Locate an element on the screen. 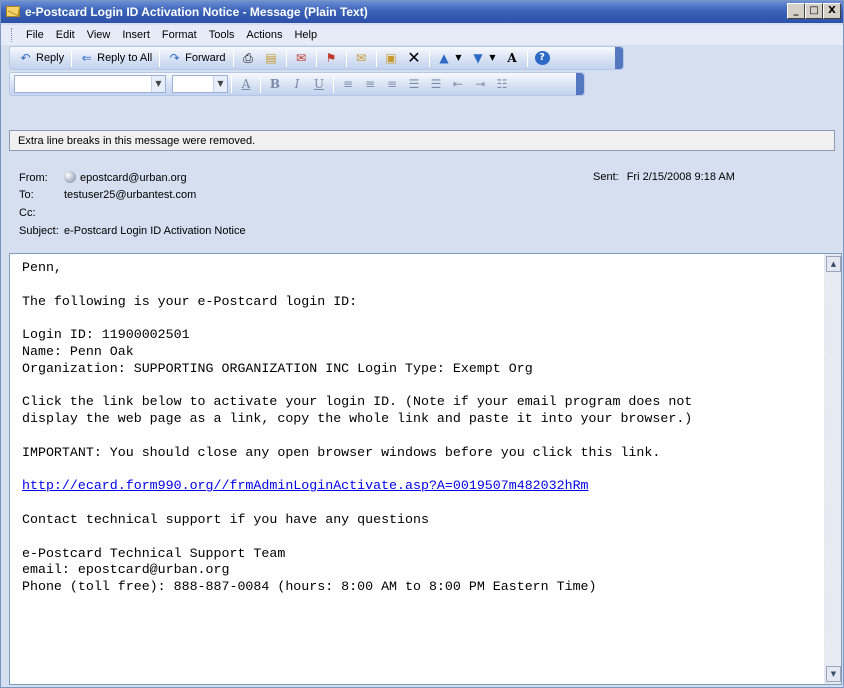  minimize-button: _ is located at coordinates (796, 11).